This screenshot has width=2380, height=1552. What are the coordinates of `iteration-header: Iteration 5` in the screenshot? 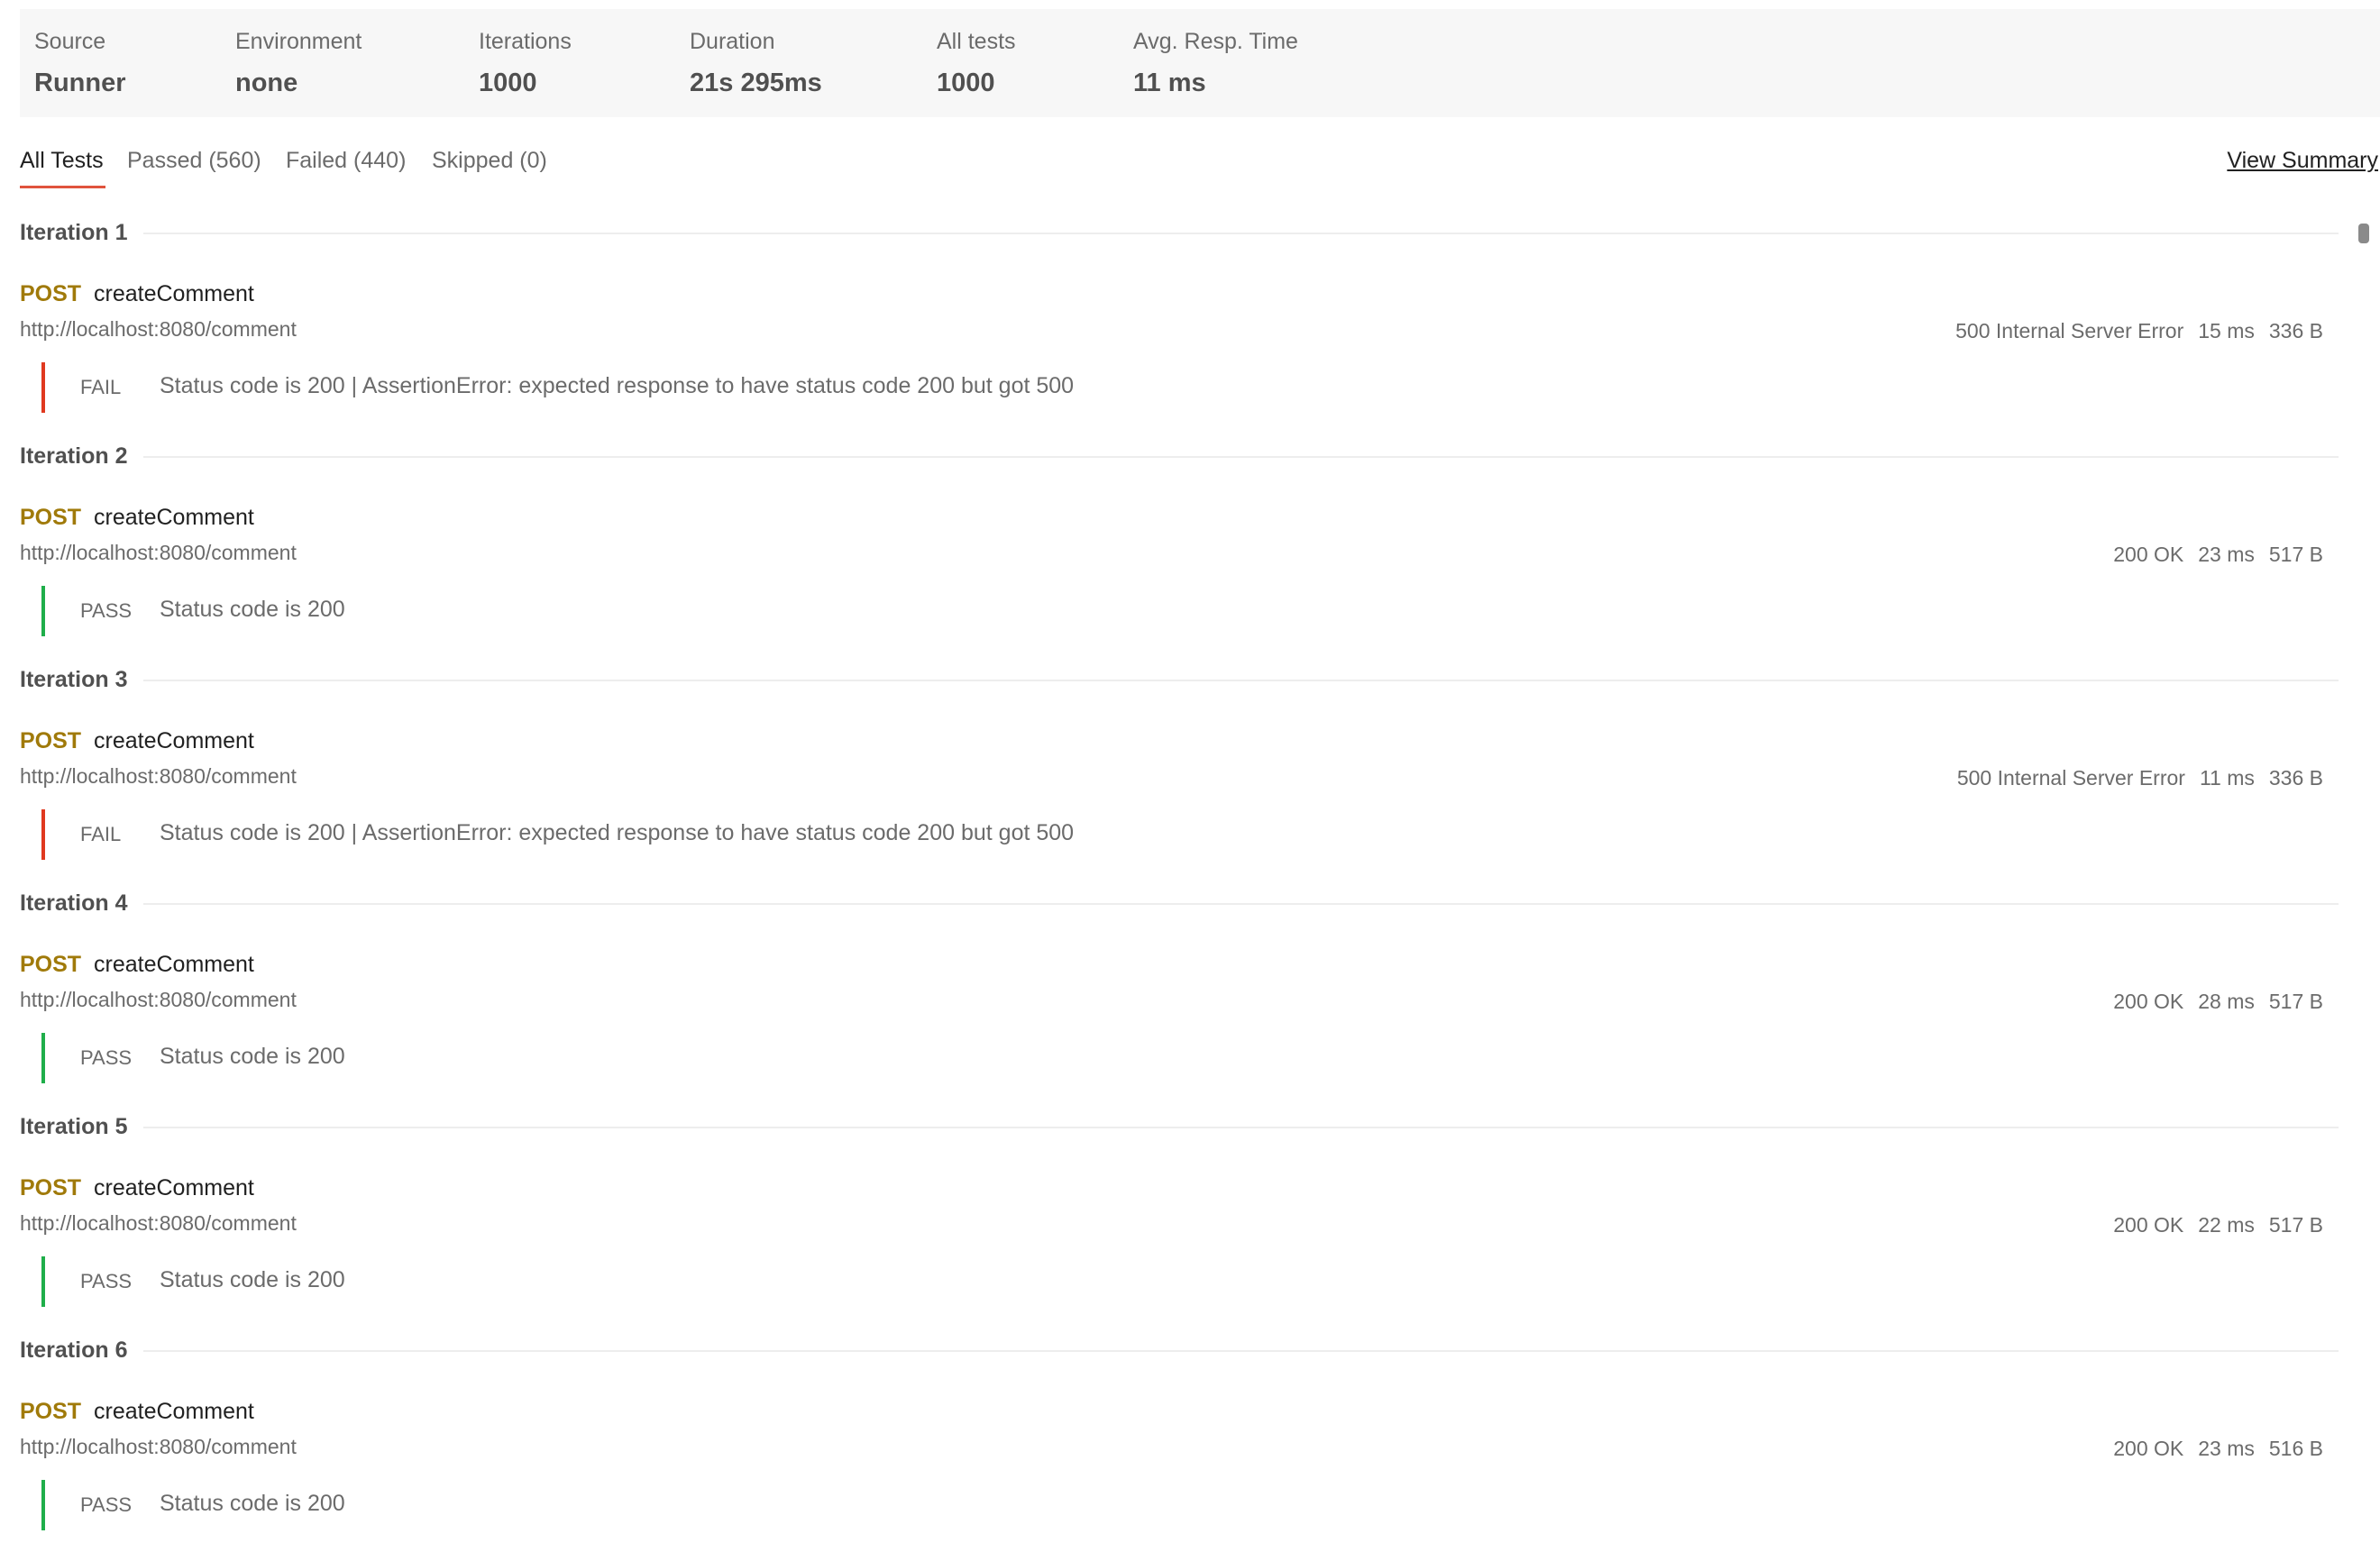 It's located at (1179, 1128).